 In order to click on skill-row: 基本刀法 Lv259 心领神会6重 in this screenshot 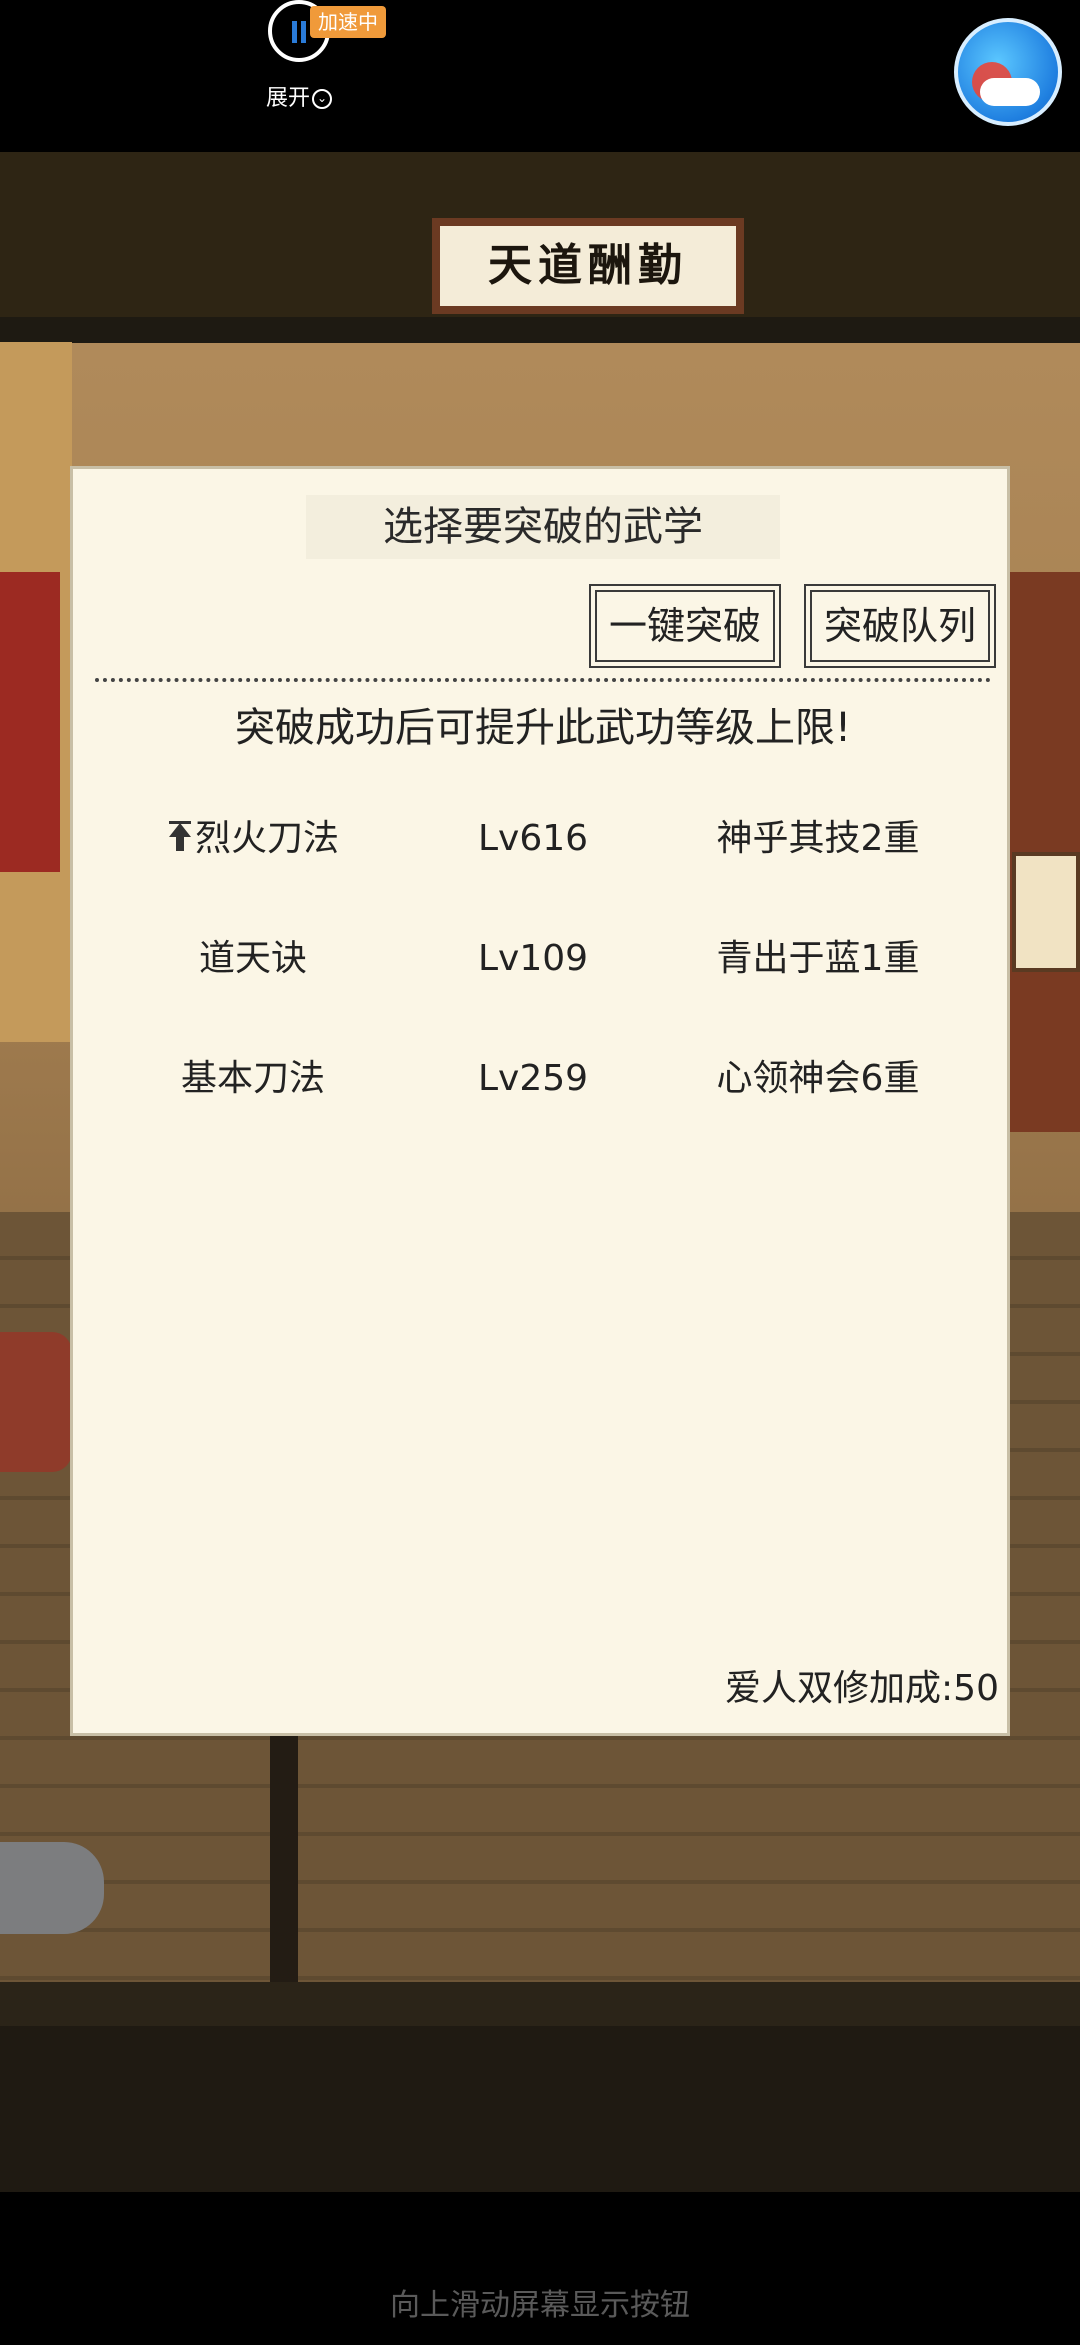, I will do `click(543, 1079)`.